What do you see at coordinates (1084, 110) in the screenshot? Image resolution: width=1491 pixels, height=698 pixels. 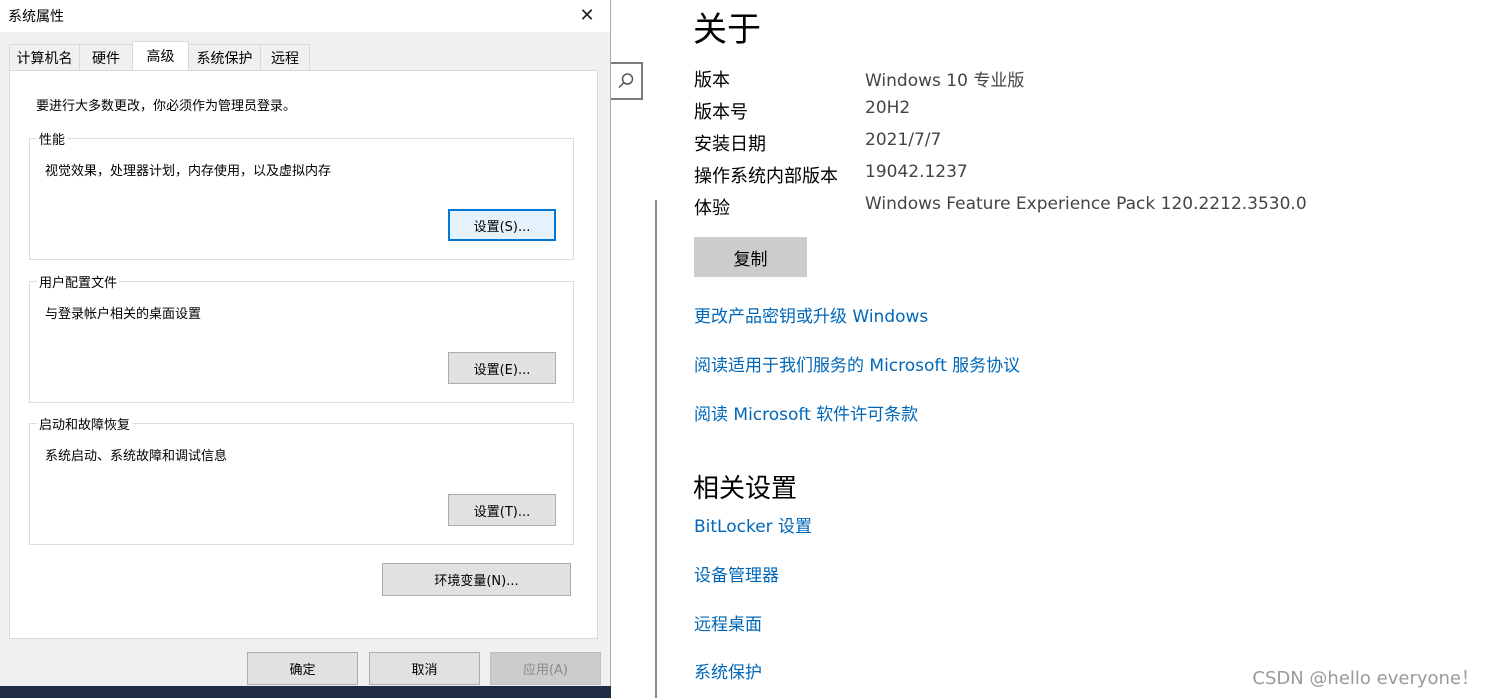 I see `spec-row-version: 版本号 20H2` at bounding box center [1084, 110].